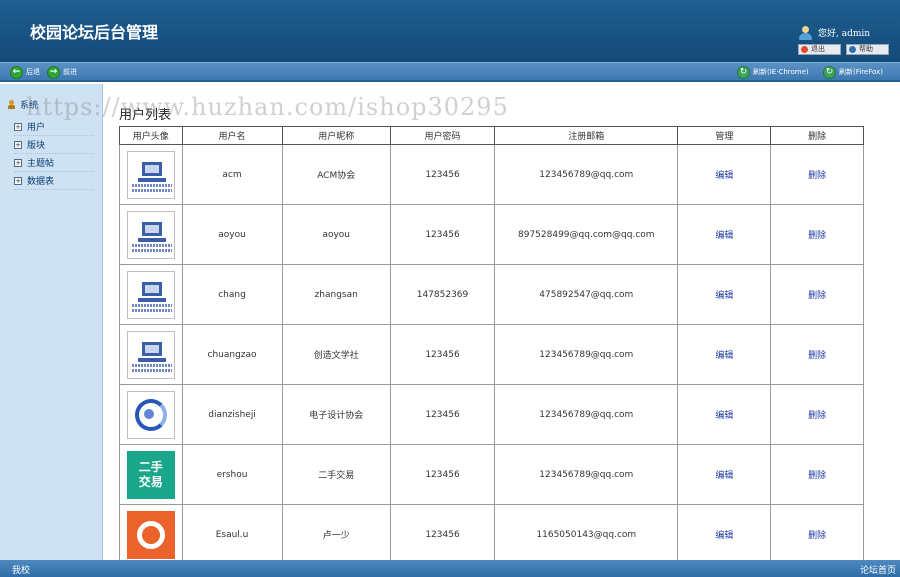 The image size is (900, 577). I want to click on toolbar: ← 后退 → 前进 ↻ 刷新(IE·Chrome) ↻ 刷新(FireFox), so click(450, 72).